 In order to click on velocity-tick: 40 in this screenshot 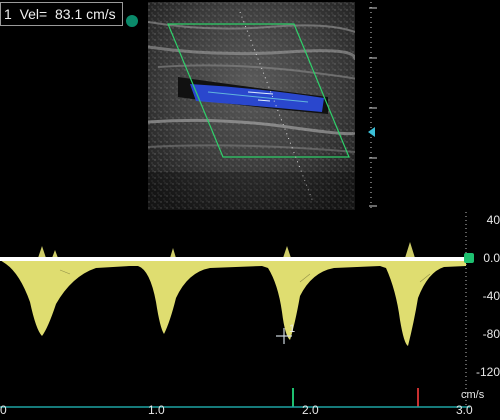, I will do `click(493, 220)`.